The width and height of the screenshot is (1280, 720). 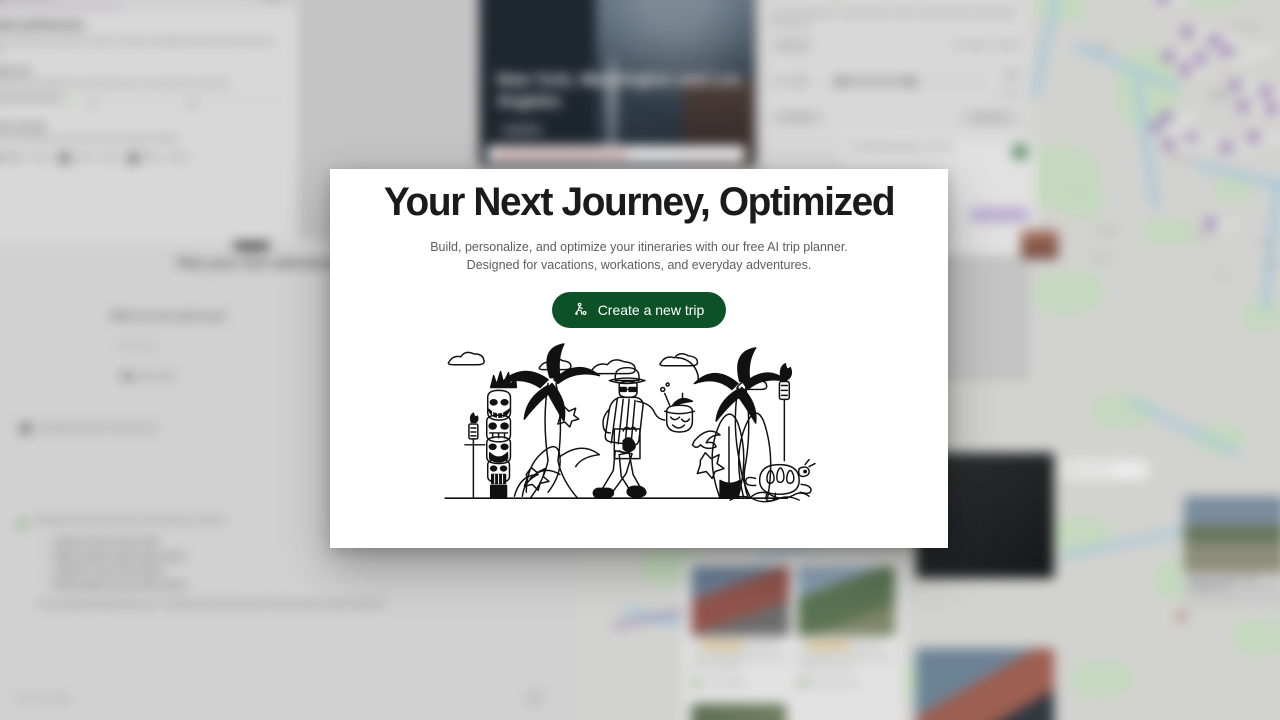 I want to click on create-new-trip-button: Create a new trip, so click(x=639, y=309).